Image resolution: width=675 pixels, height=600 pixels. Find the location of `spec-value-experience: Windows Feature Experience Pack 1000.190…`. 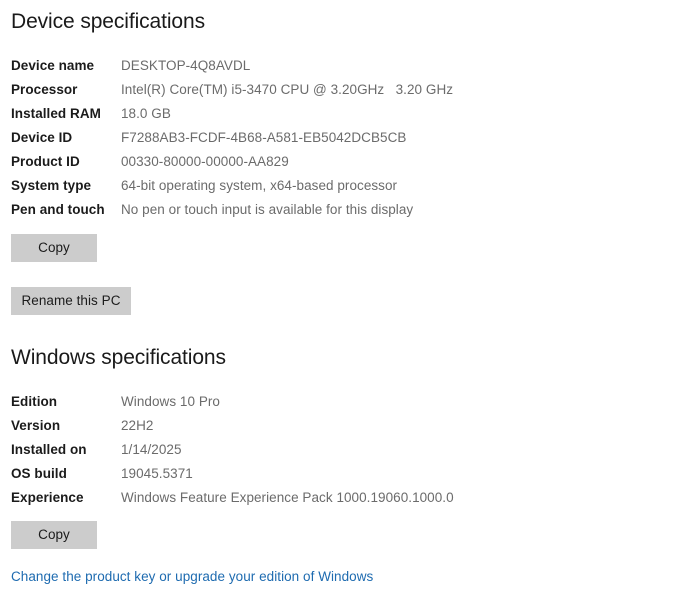

spec-value-experience: Windows Feature Experience Pack 1000.190… is located at coordinates (287, 497).